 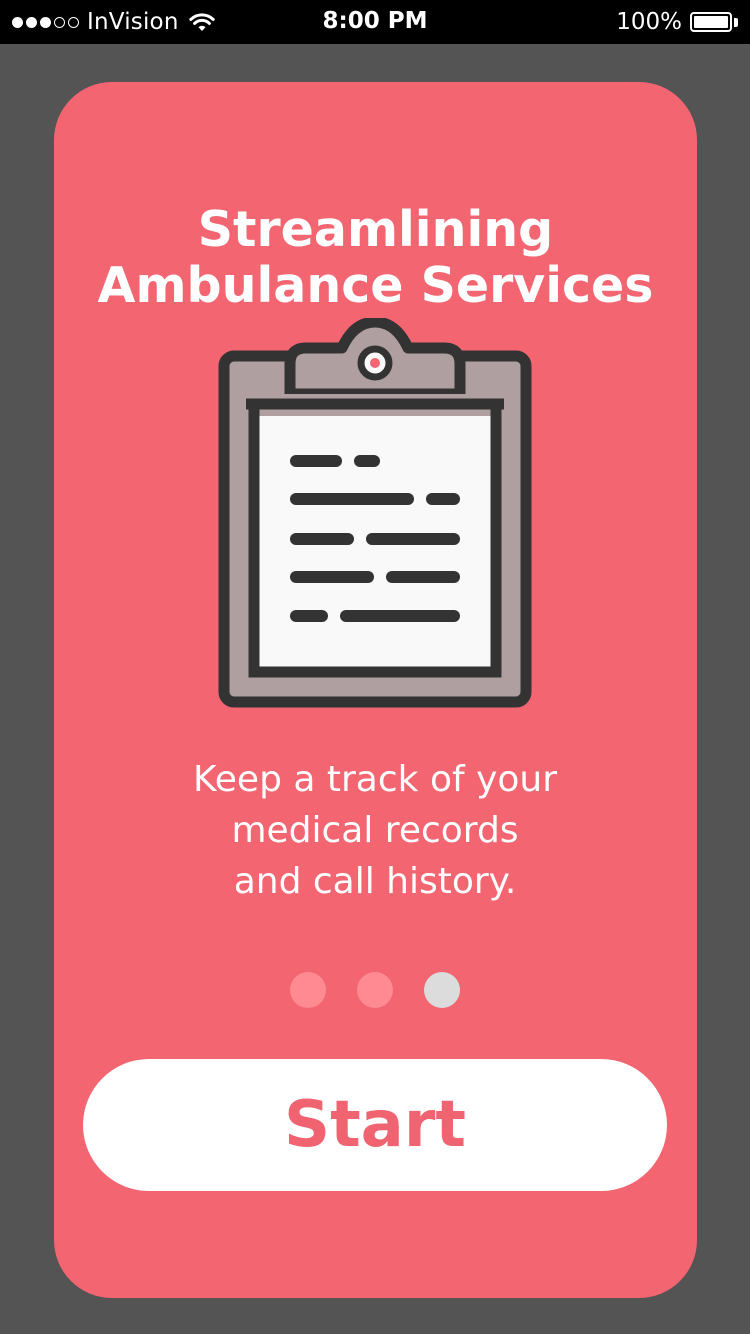 I want to click on battery-fill, so click(x=711, y=22).